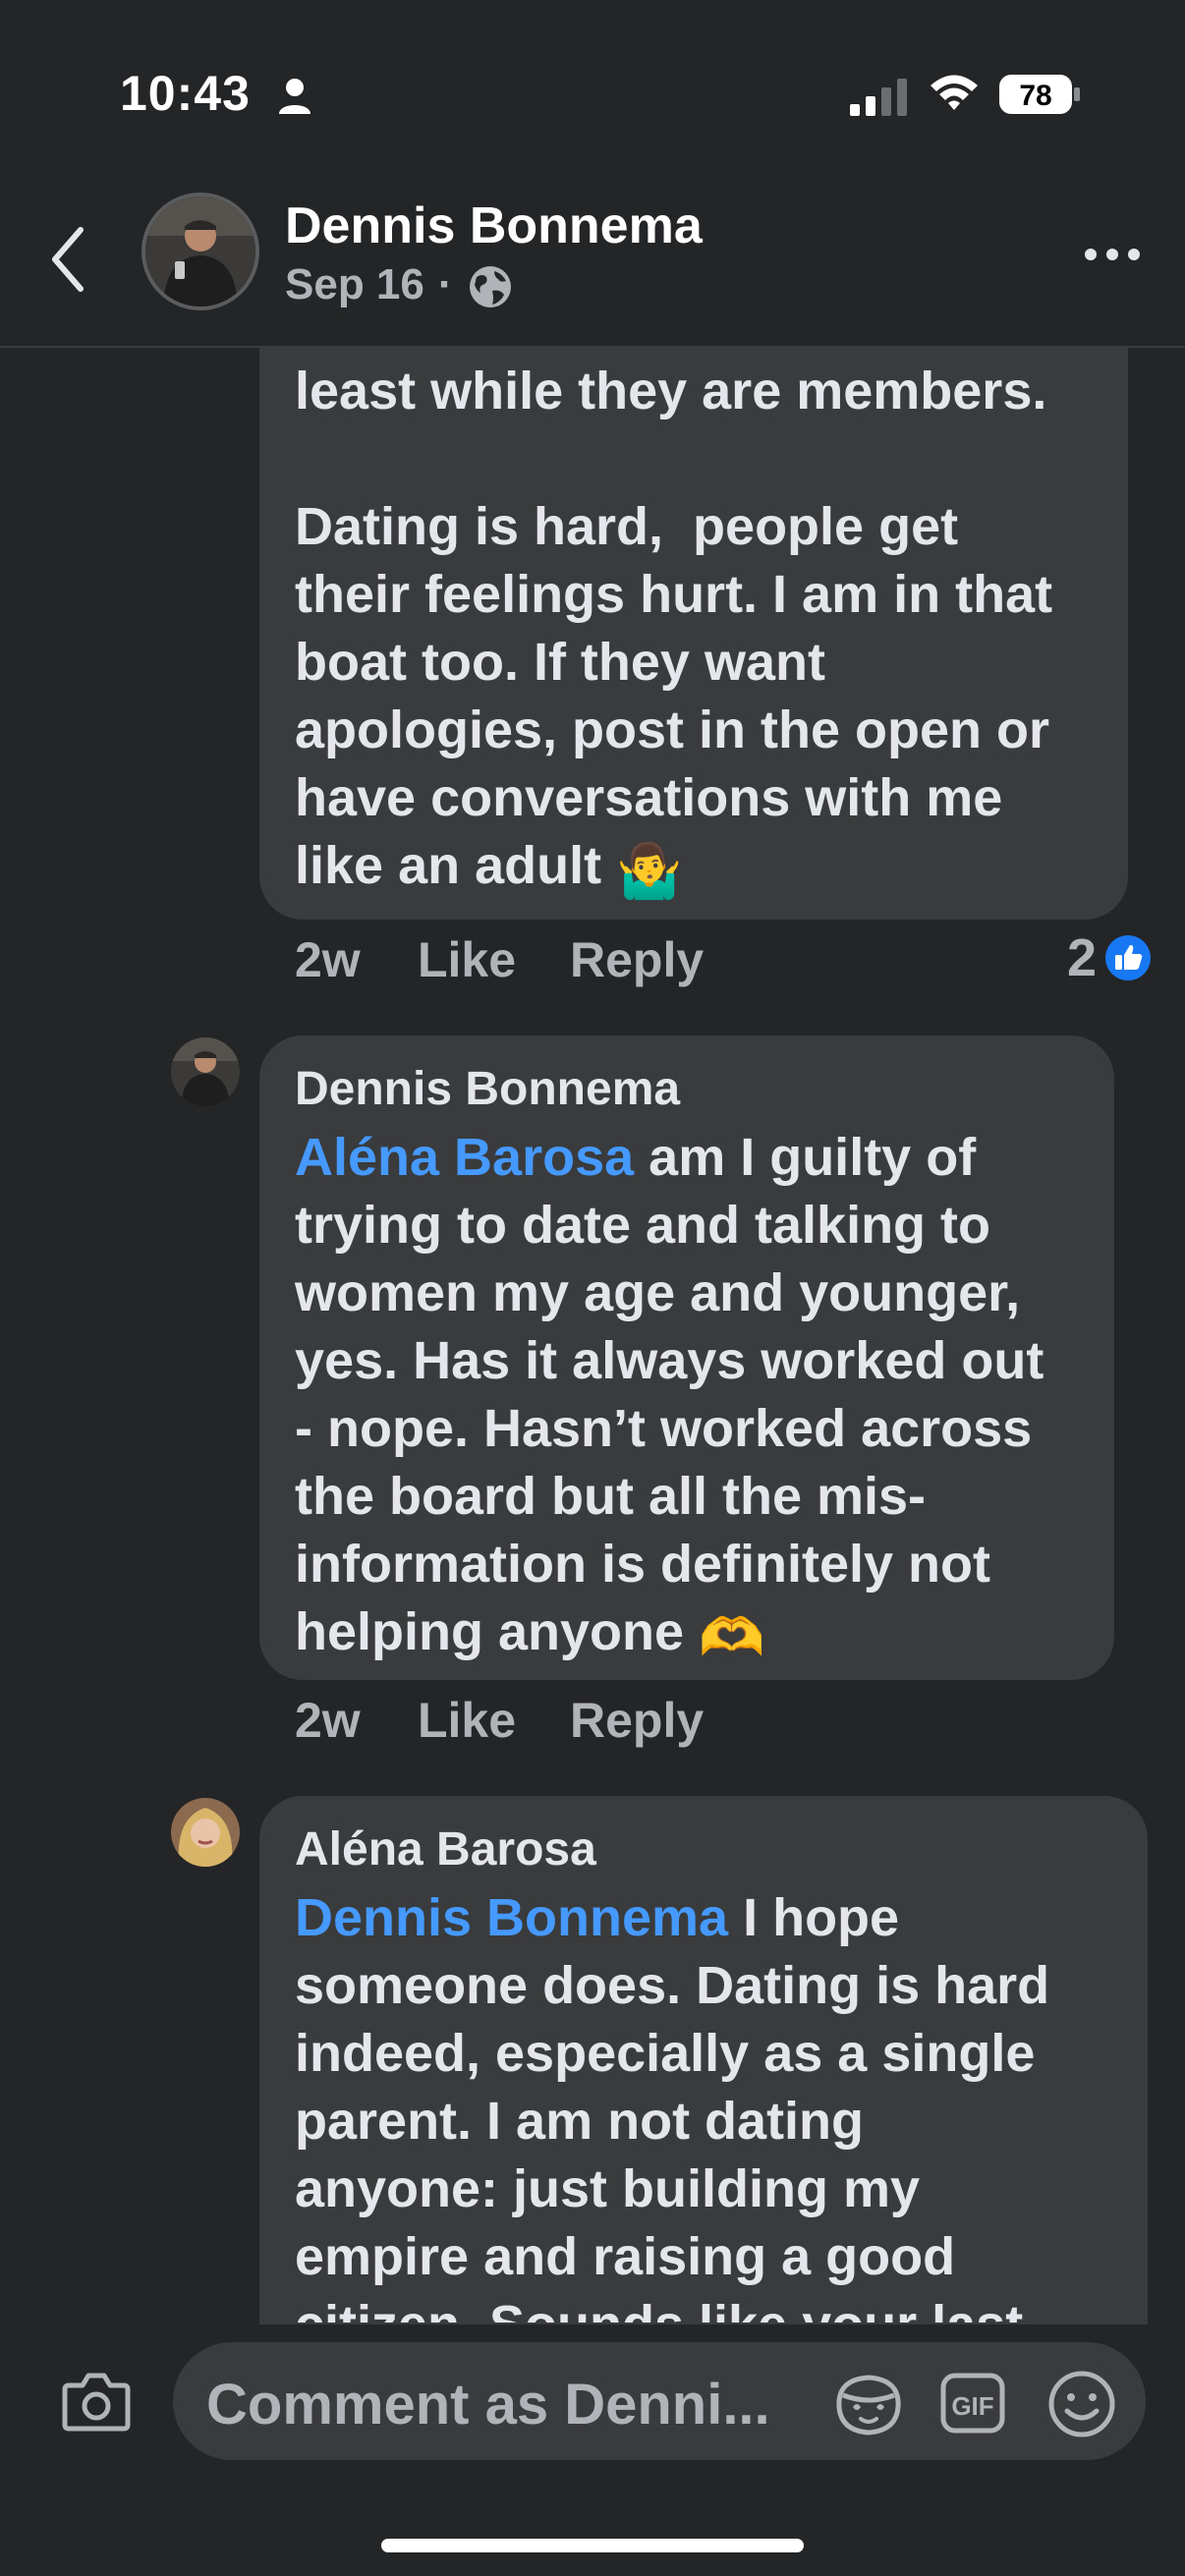  What do you see at coordinates (732, 1637) in the screenshot?
I see `heart-hands-emoji: 🫶` at bounding box center [732, 1637].